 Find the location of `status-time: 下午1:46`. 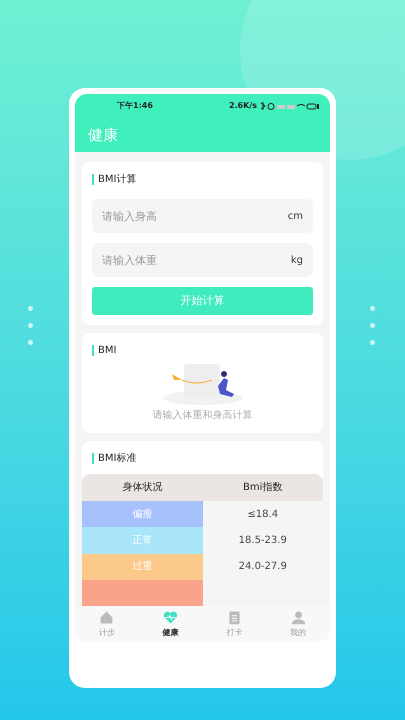

status-time: 下午1:46 is located at coordinates (135, 106).